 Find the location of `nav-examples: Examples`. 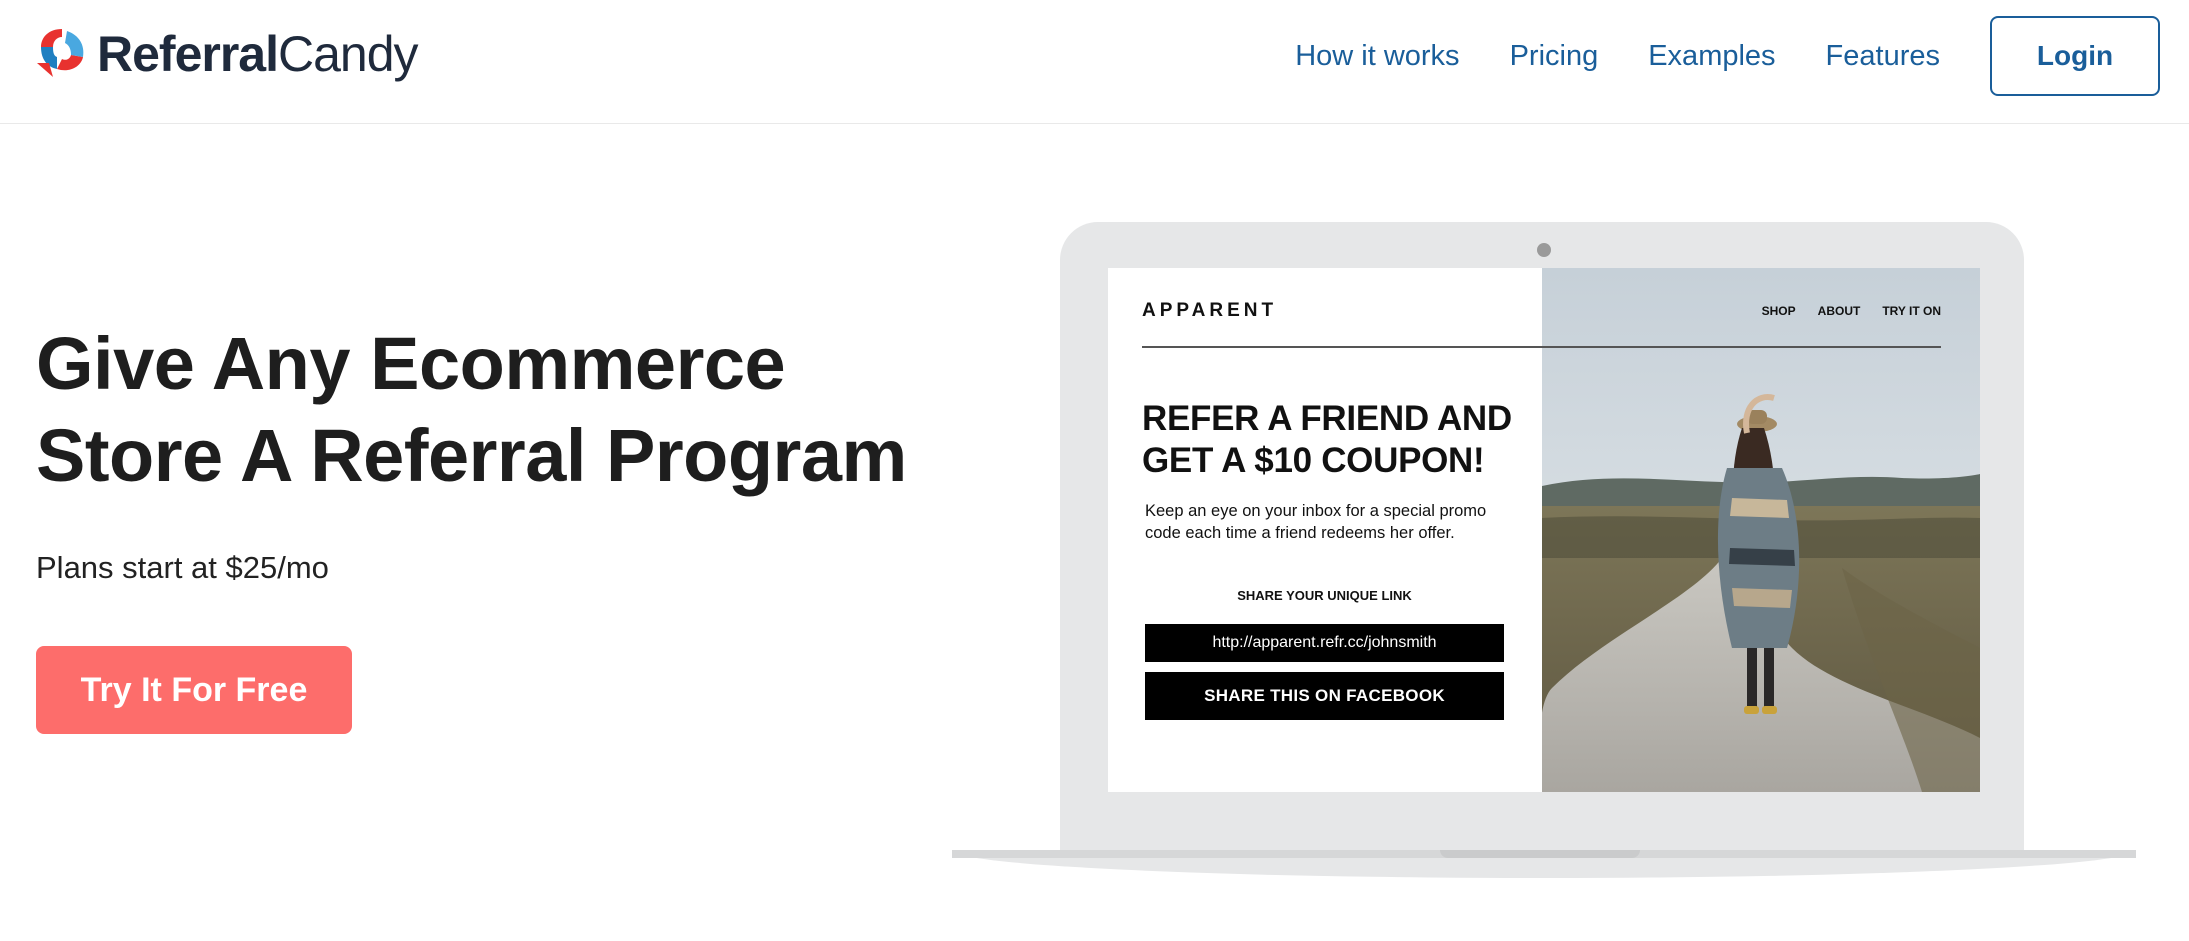

nav-examples: Examples is located at coordinates (1711, 56).